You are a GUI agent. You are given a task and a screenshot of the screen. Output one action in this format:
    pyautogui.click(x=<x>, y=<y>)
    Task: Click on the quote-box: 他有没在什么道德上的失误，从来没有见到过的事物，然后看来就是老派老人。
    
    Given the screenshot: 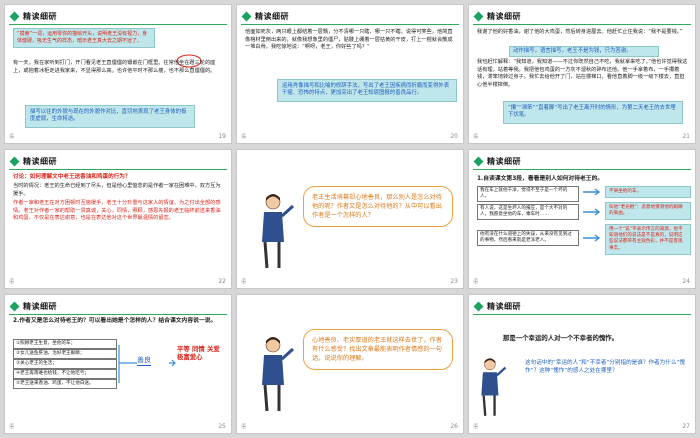 What is the action you would take?
    pyautogui.click(x=528, y=238)
    